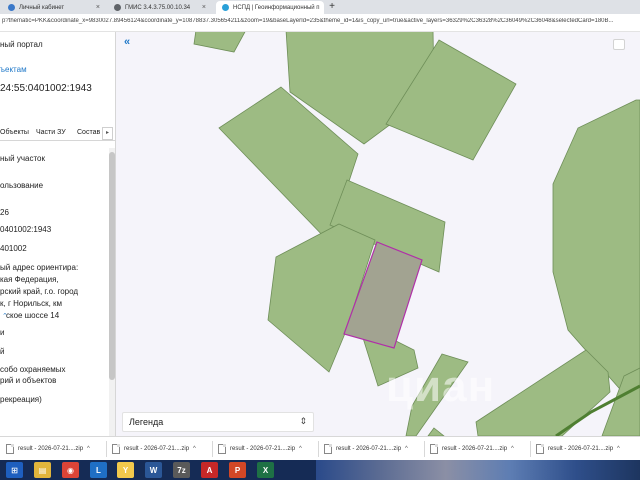 The width and height of the screenshot is (640, 480). What do you see at coordinates (39, 291) in the screenshot?
I see `field-address-line: рский край, г.о. город` at bounding box center [39, 291].